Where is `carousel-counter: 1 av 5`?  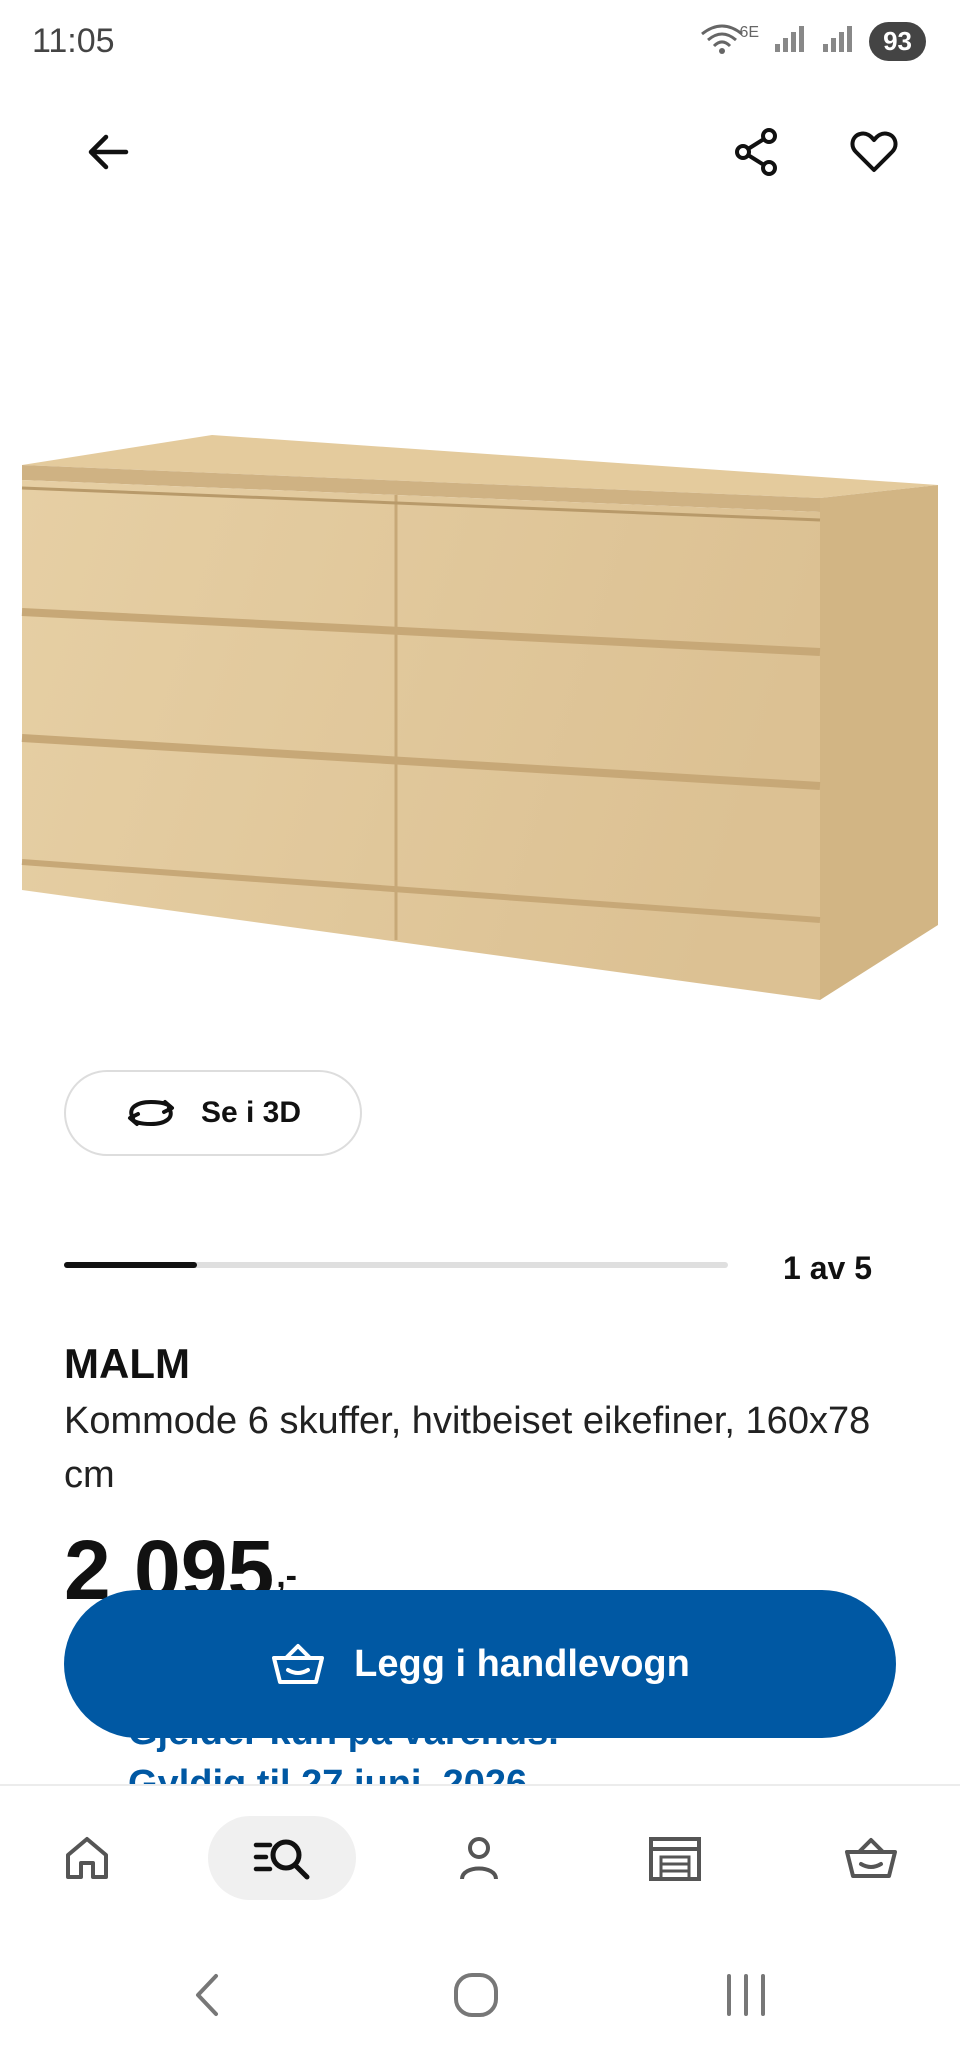
carousel-counter: 1 av 5 is located at coordinates (827, 1268).